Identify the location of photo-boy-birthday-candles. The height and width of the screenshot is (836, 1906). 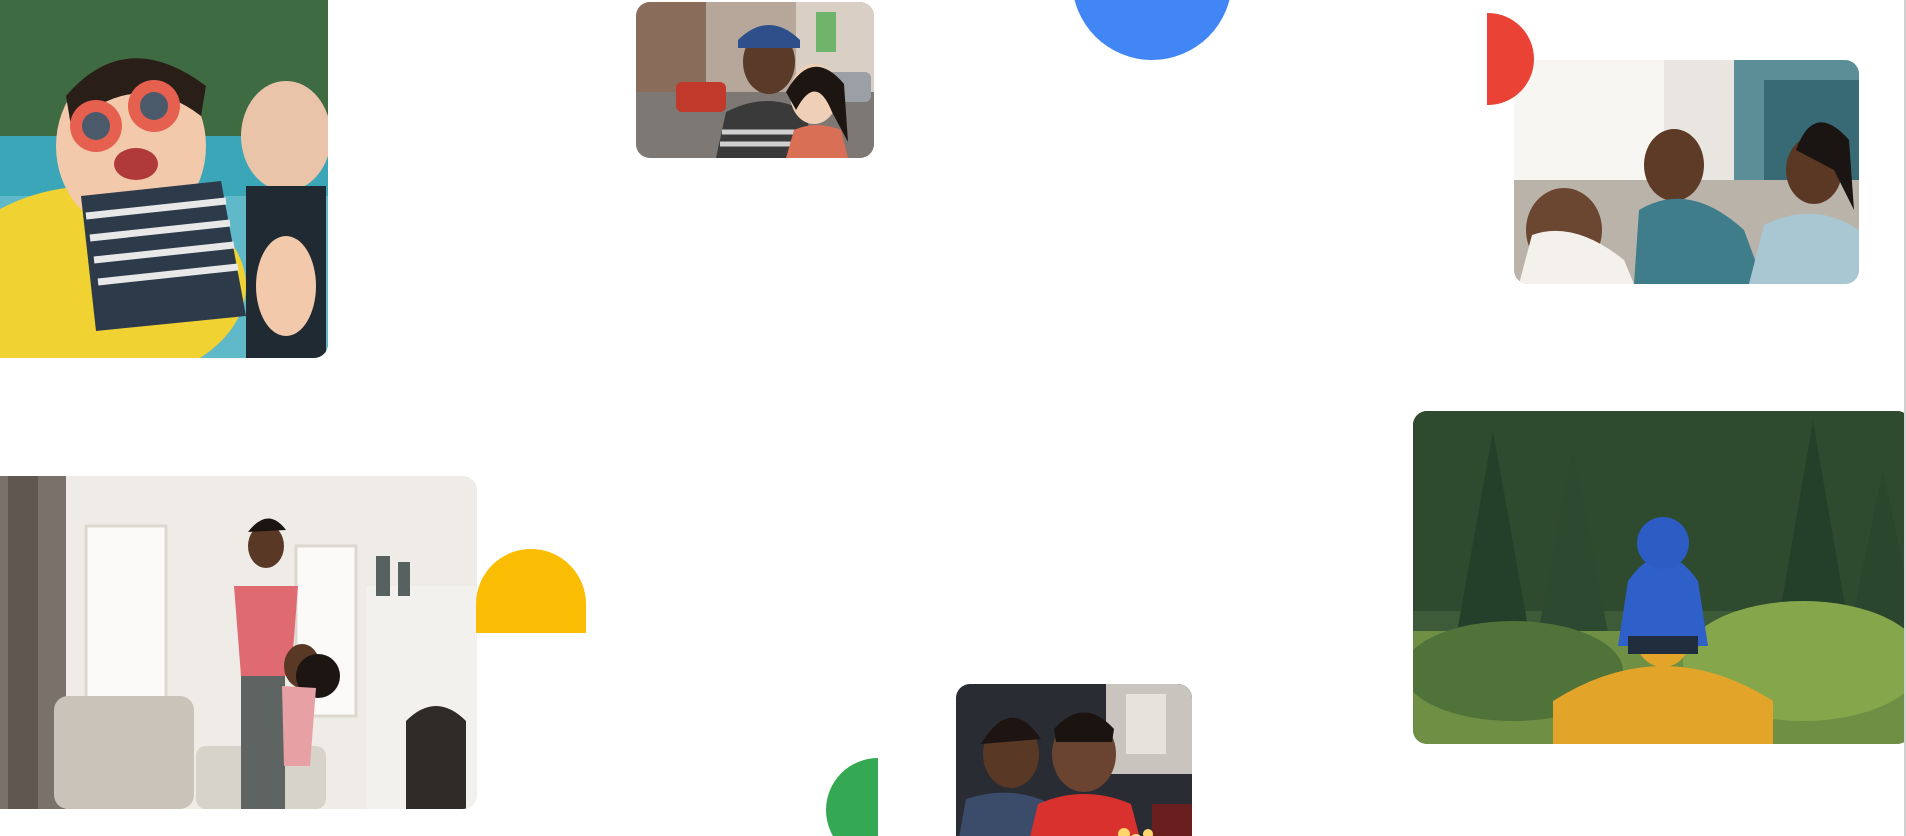
(1074, 760).